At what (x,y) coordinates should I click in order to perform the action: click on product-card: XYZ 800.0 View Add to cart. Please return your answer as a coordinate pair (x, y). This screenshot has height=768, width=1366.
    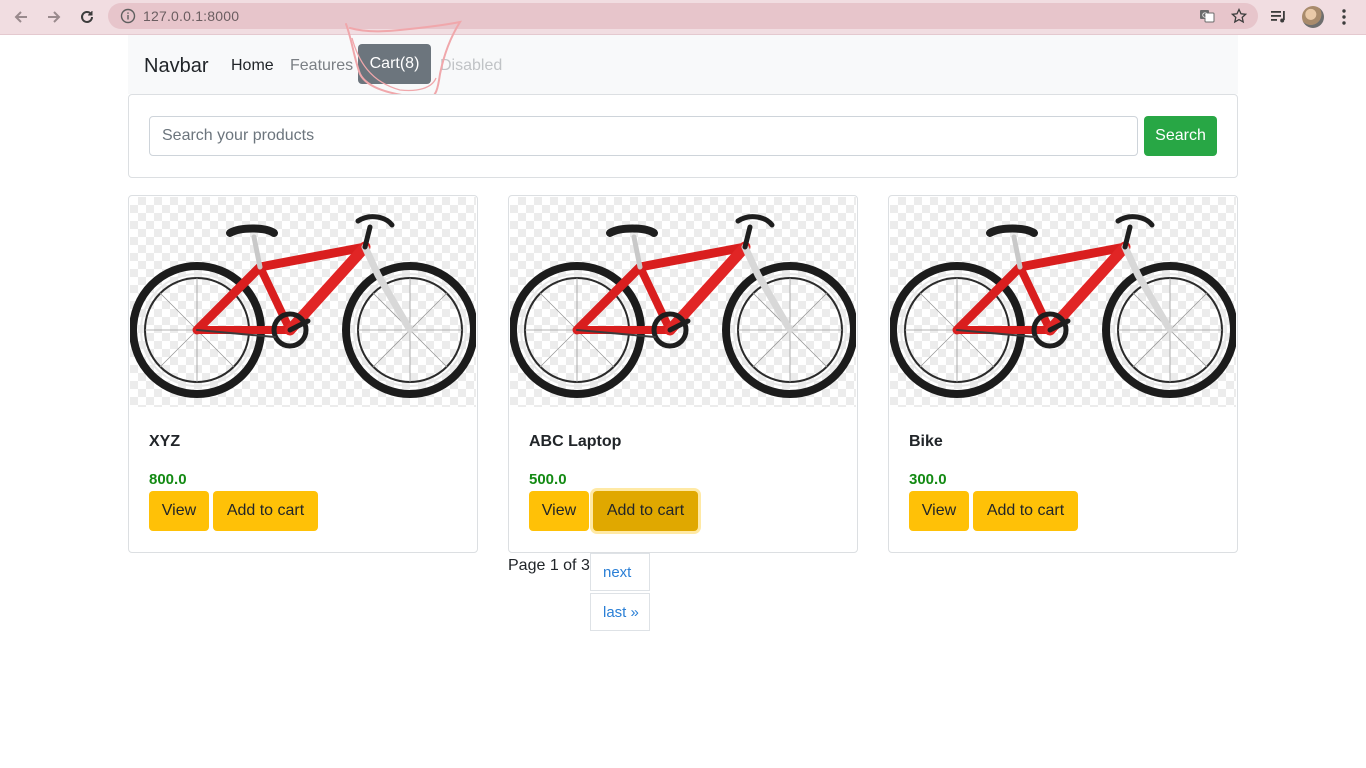
    Looking at the image, I should click on (303, 374).